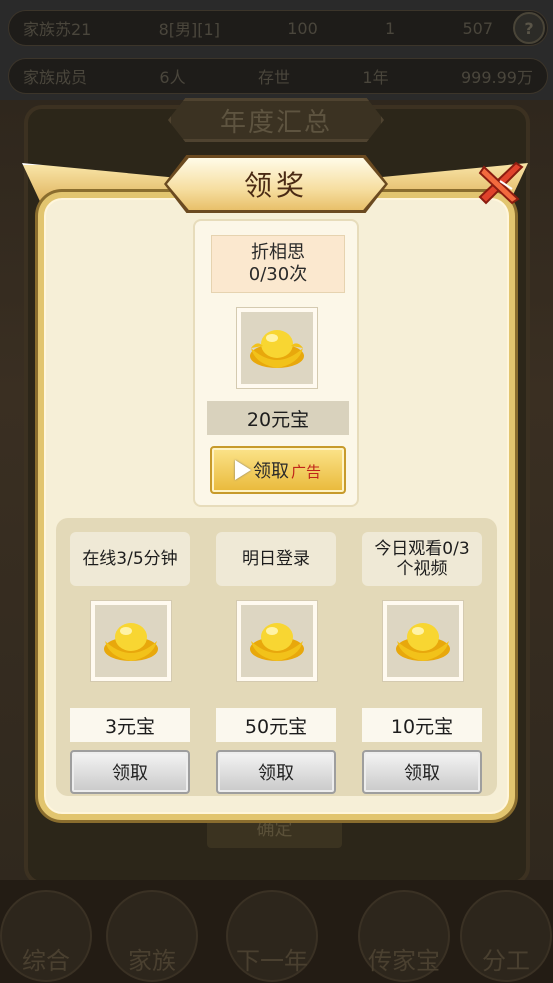 The height and width of the screenshot is (983, 553). Describe the element at coordinates (276, 120) in the screenshot. I see `annual-summary-title: 年度汇总` at that location.